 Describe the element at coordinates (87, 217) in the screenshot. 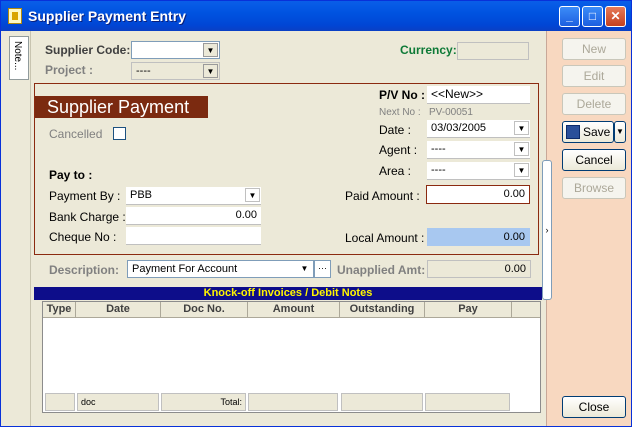

I see `bank-charge-label: Bank Charge :` at that location.